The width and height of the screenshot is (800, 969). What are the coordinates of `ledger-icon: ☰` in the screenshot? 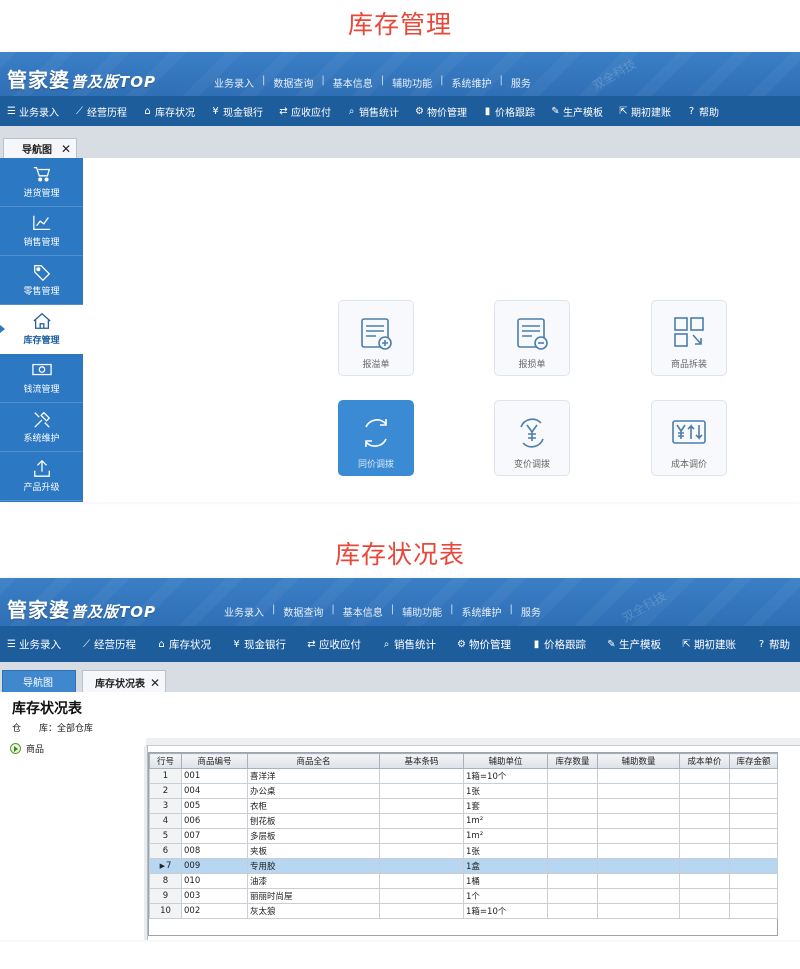 It's located at (11, 644).